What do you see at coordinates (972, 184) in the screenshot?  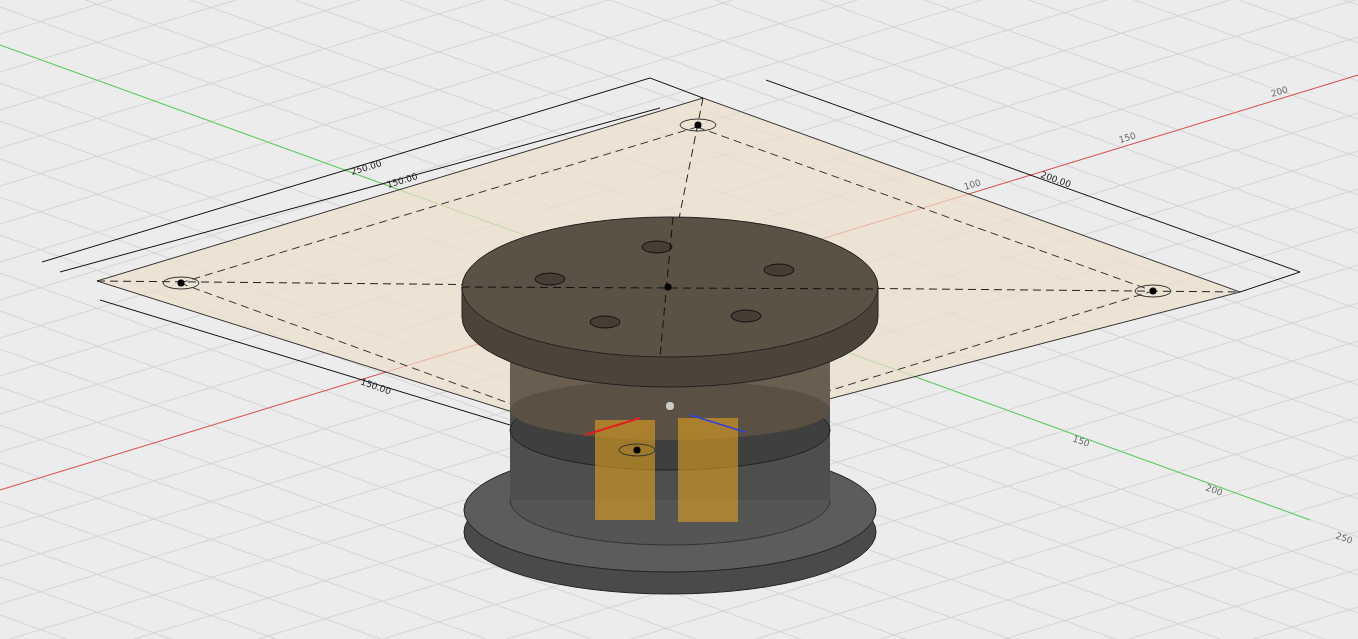 I see `axis-label: 100` at bounding box center [972, 184].